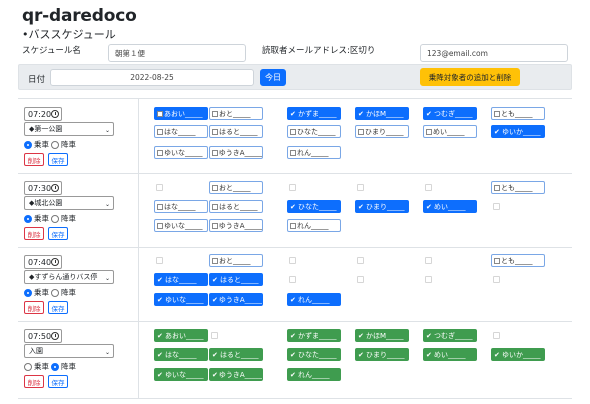 This screenshot has height=404, width=590. I want to click on time-input: 07:40, so click(43, 262).